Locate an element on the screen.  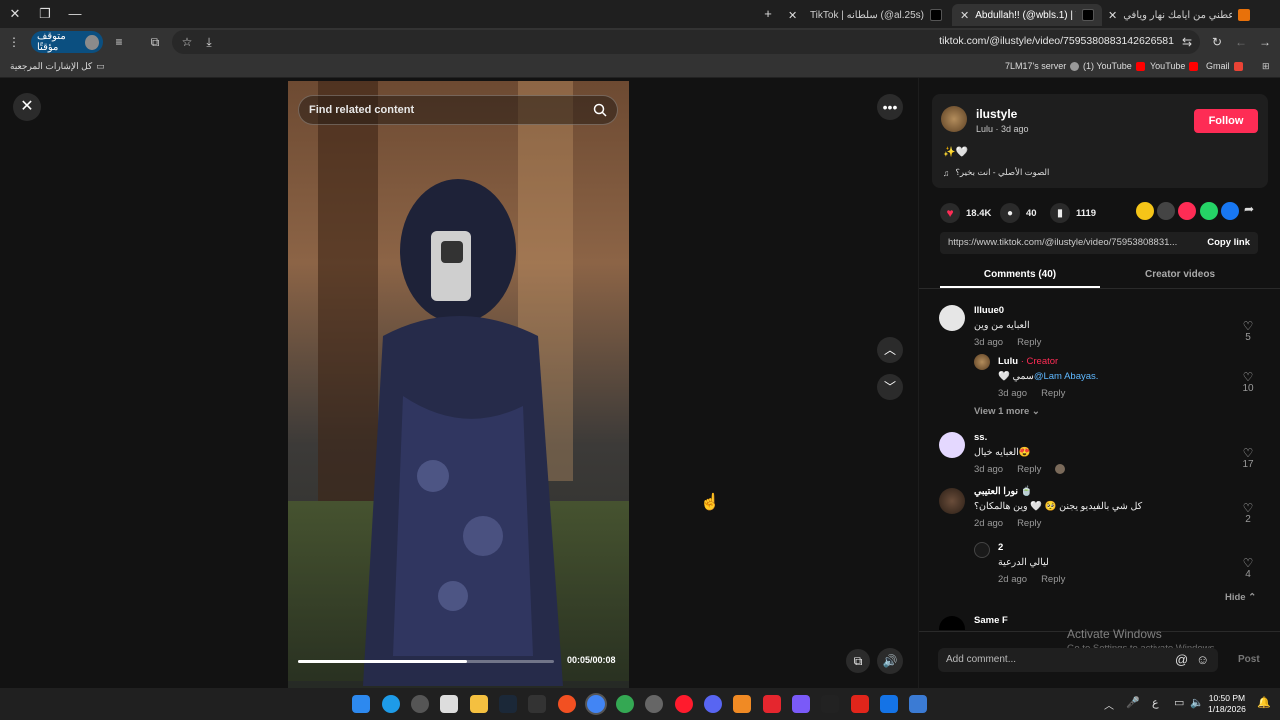
follow-button: Follow is located at coordinates (1226, 121).